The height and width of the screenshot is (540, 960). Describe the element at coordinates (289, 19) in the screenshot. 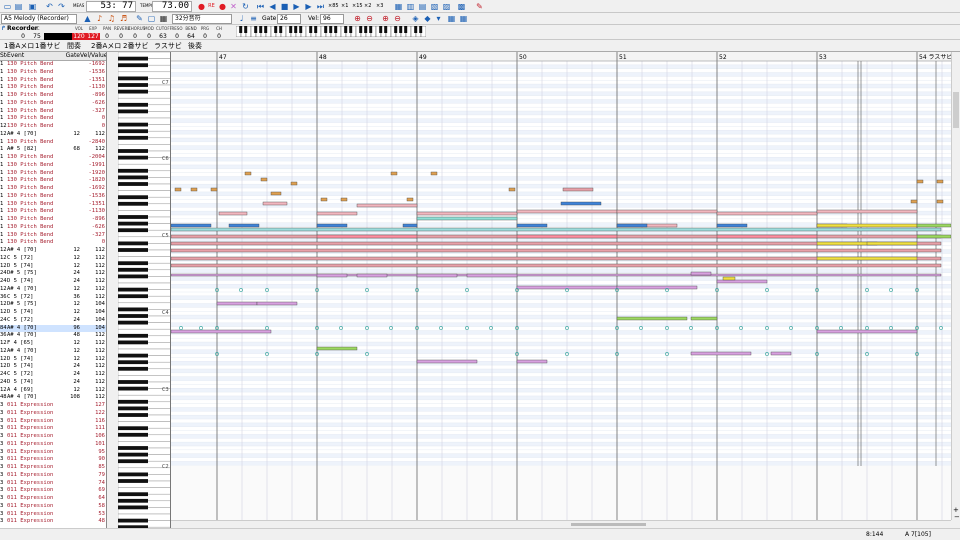

I see `gate-input: 26` at that location.